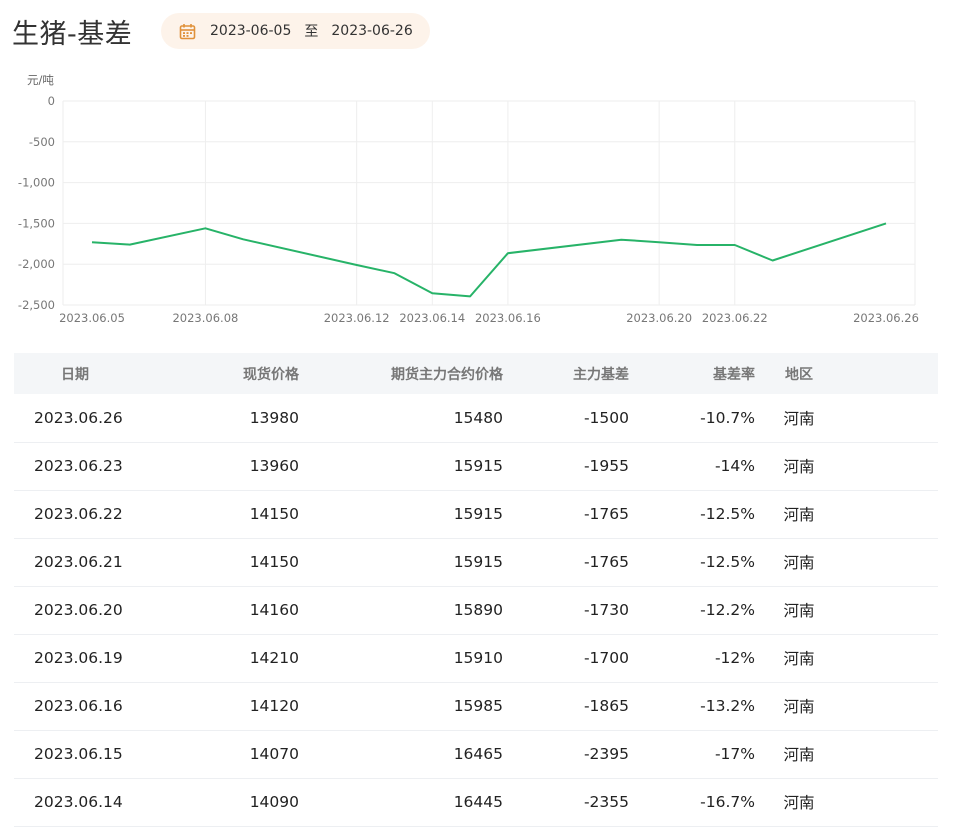 Image resolution: width=954 pixels, height=827 pixels. Describe the element at coordinates (240, 706) in the screenshot. I see `cell-spot: 14120` at that location.